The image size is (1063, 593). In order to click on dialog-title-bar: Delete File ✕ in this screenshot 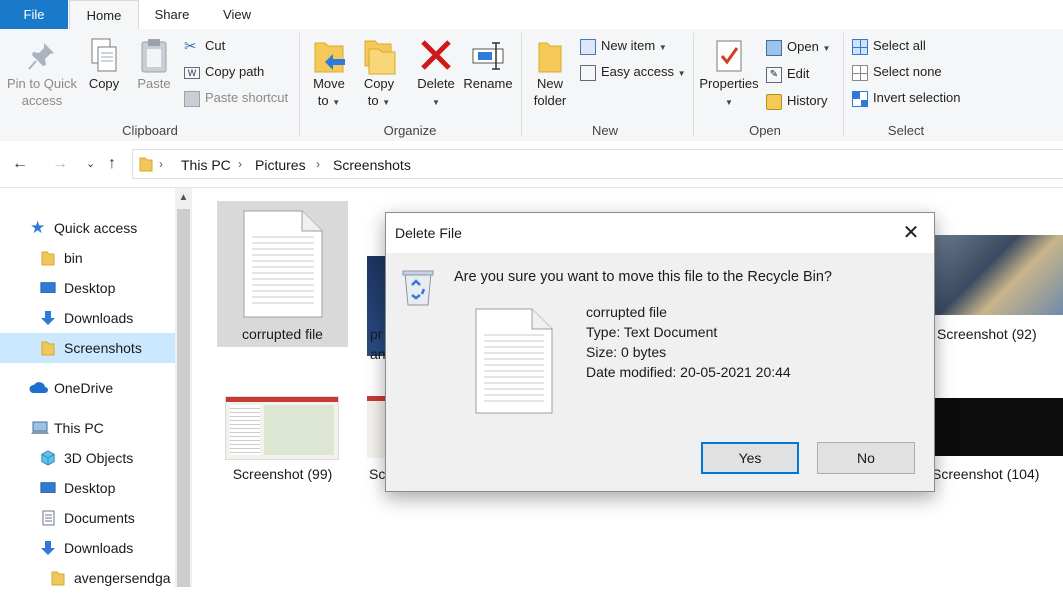, I will do `click(660, 233)`.